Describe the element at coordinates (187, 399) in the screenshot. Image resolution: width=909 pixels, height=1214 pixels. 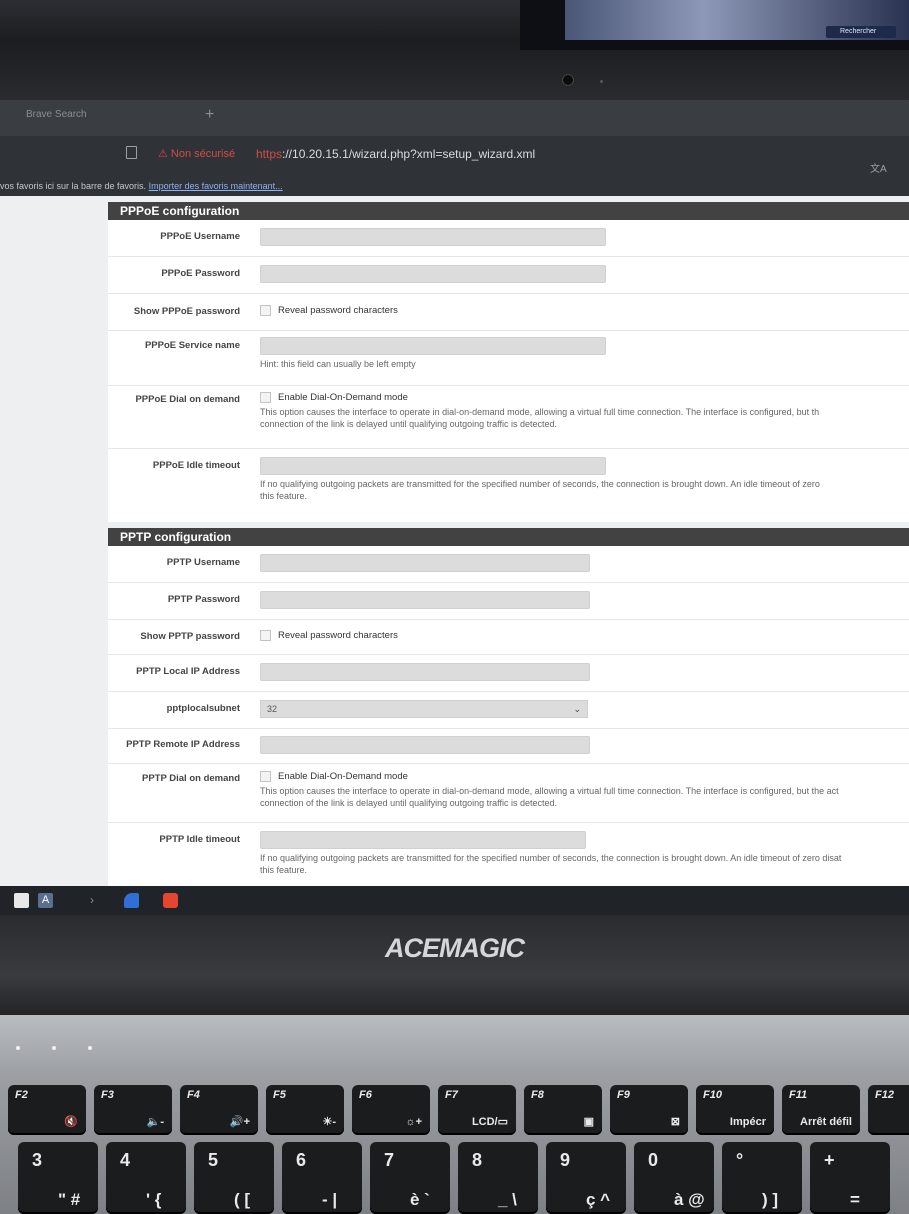
I see `field-label: PPPoE Dial on demand` at that location.